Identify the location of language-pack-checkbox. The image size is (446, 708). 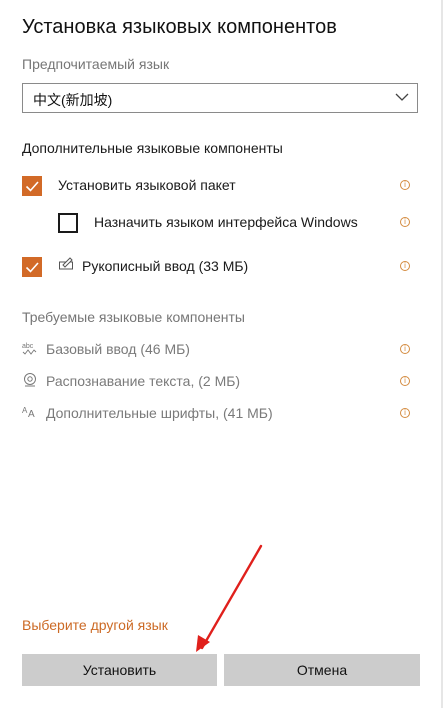
(32, 186).